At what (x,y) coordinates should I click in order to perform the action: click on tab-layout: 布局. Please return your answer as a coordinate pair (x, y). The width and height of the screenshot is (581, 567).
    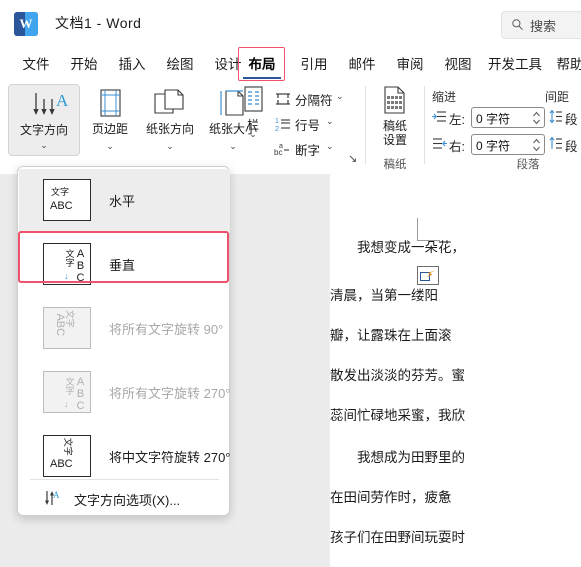
    Looking at the image, I should click on (262, 65).